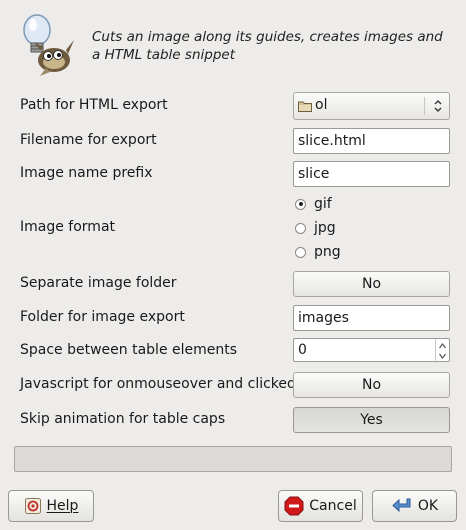 This screenshot has width=466, height=530. I want to click on help-button: Help, so click(51, 506).